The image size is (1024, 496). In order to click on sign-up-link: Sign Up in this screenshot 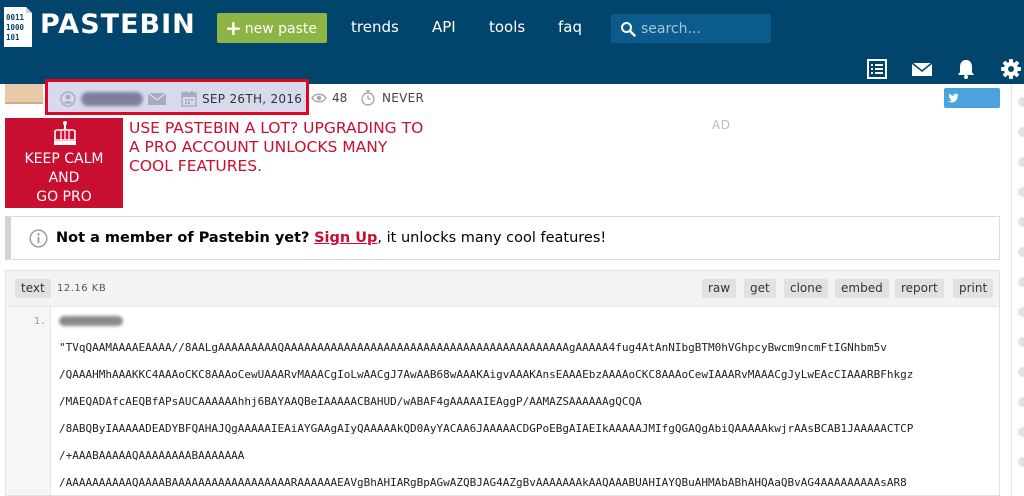, I will do `click(345, 238)`.